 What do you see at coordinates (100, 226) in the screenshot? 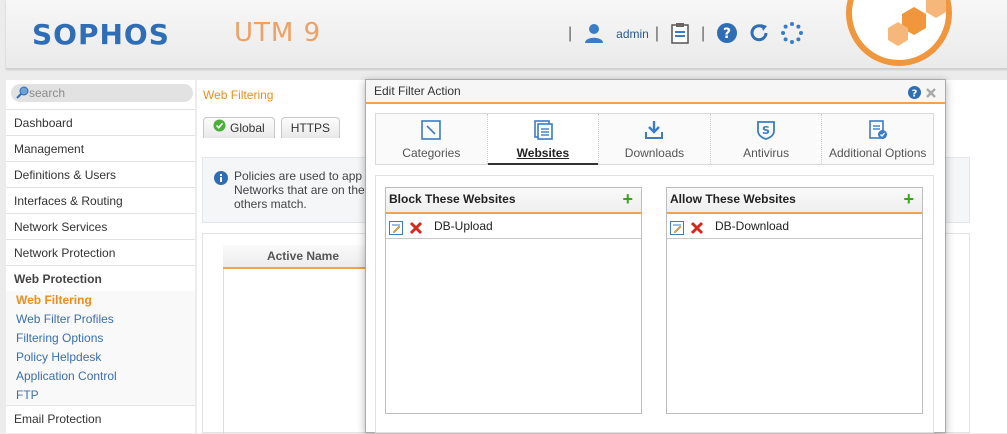
I see `sidebar-item-network-services: Network Services` at bounding box center [100, 226].